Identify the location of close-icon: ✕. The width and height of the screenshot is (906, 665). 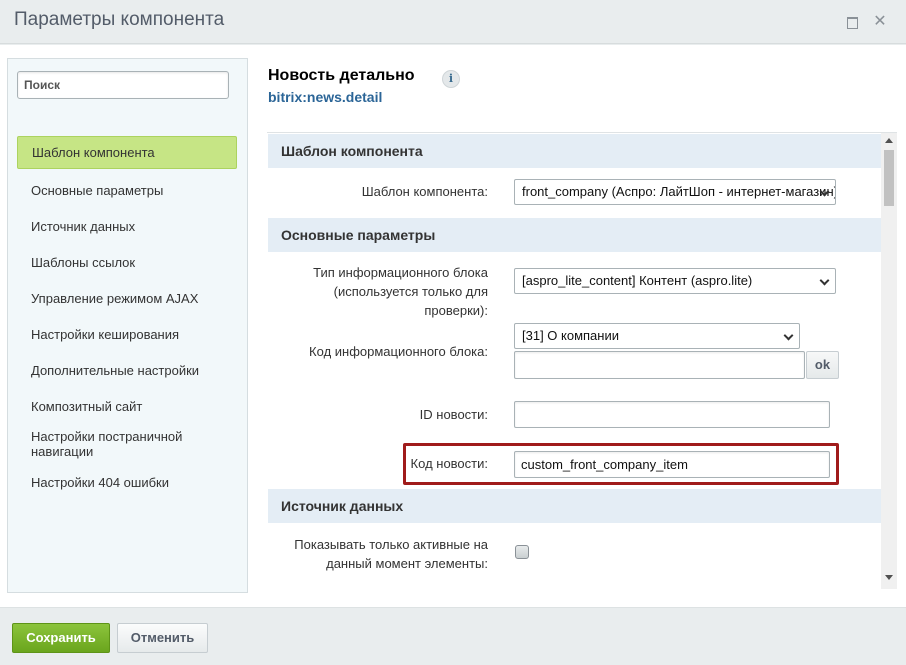
(880, 22).